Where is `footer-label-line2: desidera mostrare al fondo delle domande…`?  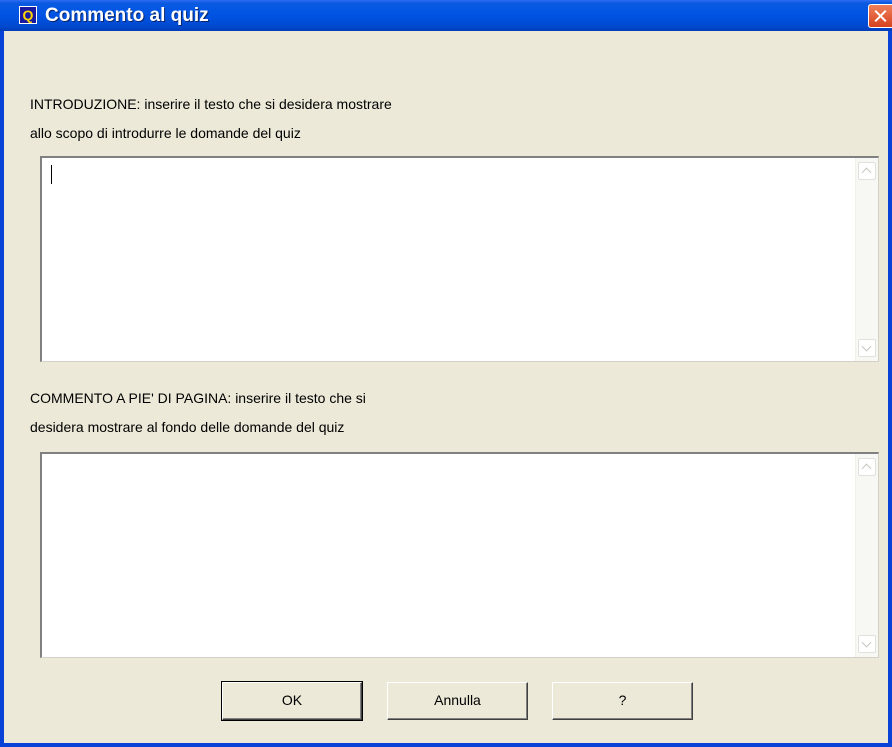
footer-label-line2: desidera mostrare al fondo delle domande… is located at coordinates (187, 427).